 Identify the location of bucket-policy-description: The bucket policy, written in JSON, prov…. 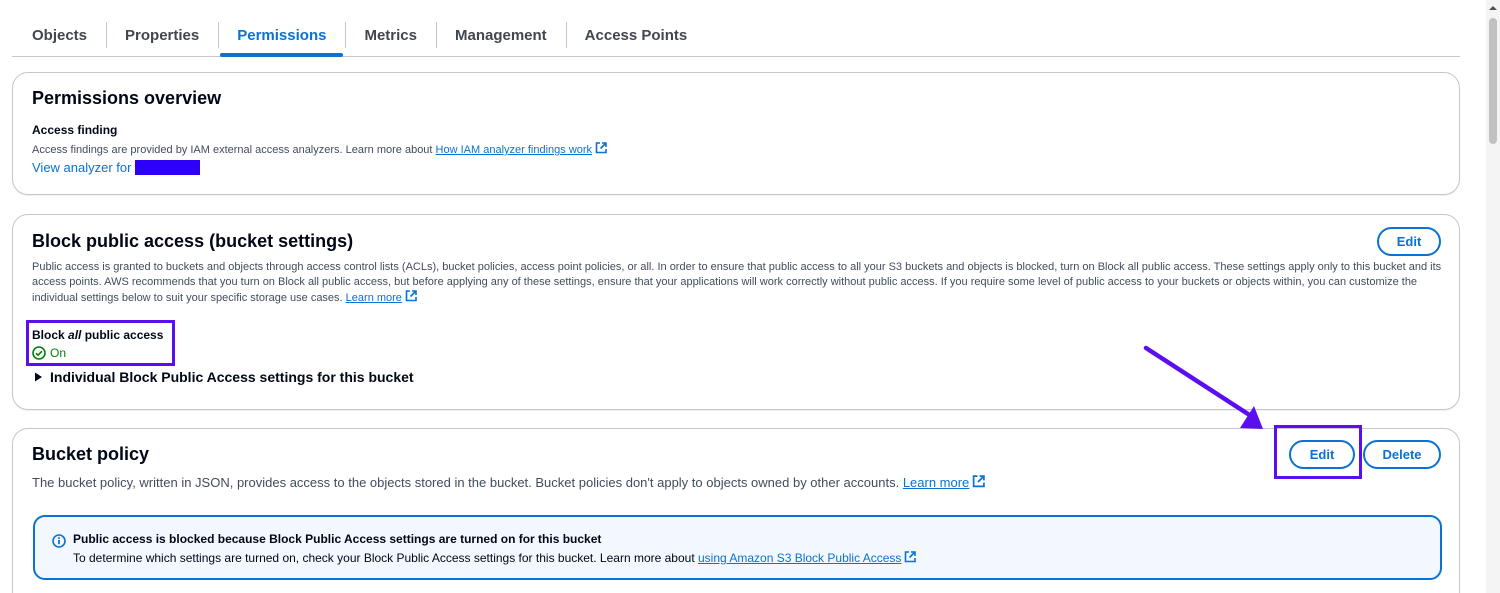
(509, 482).